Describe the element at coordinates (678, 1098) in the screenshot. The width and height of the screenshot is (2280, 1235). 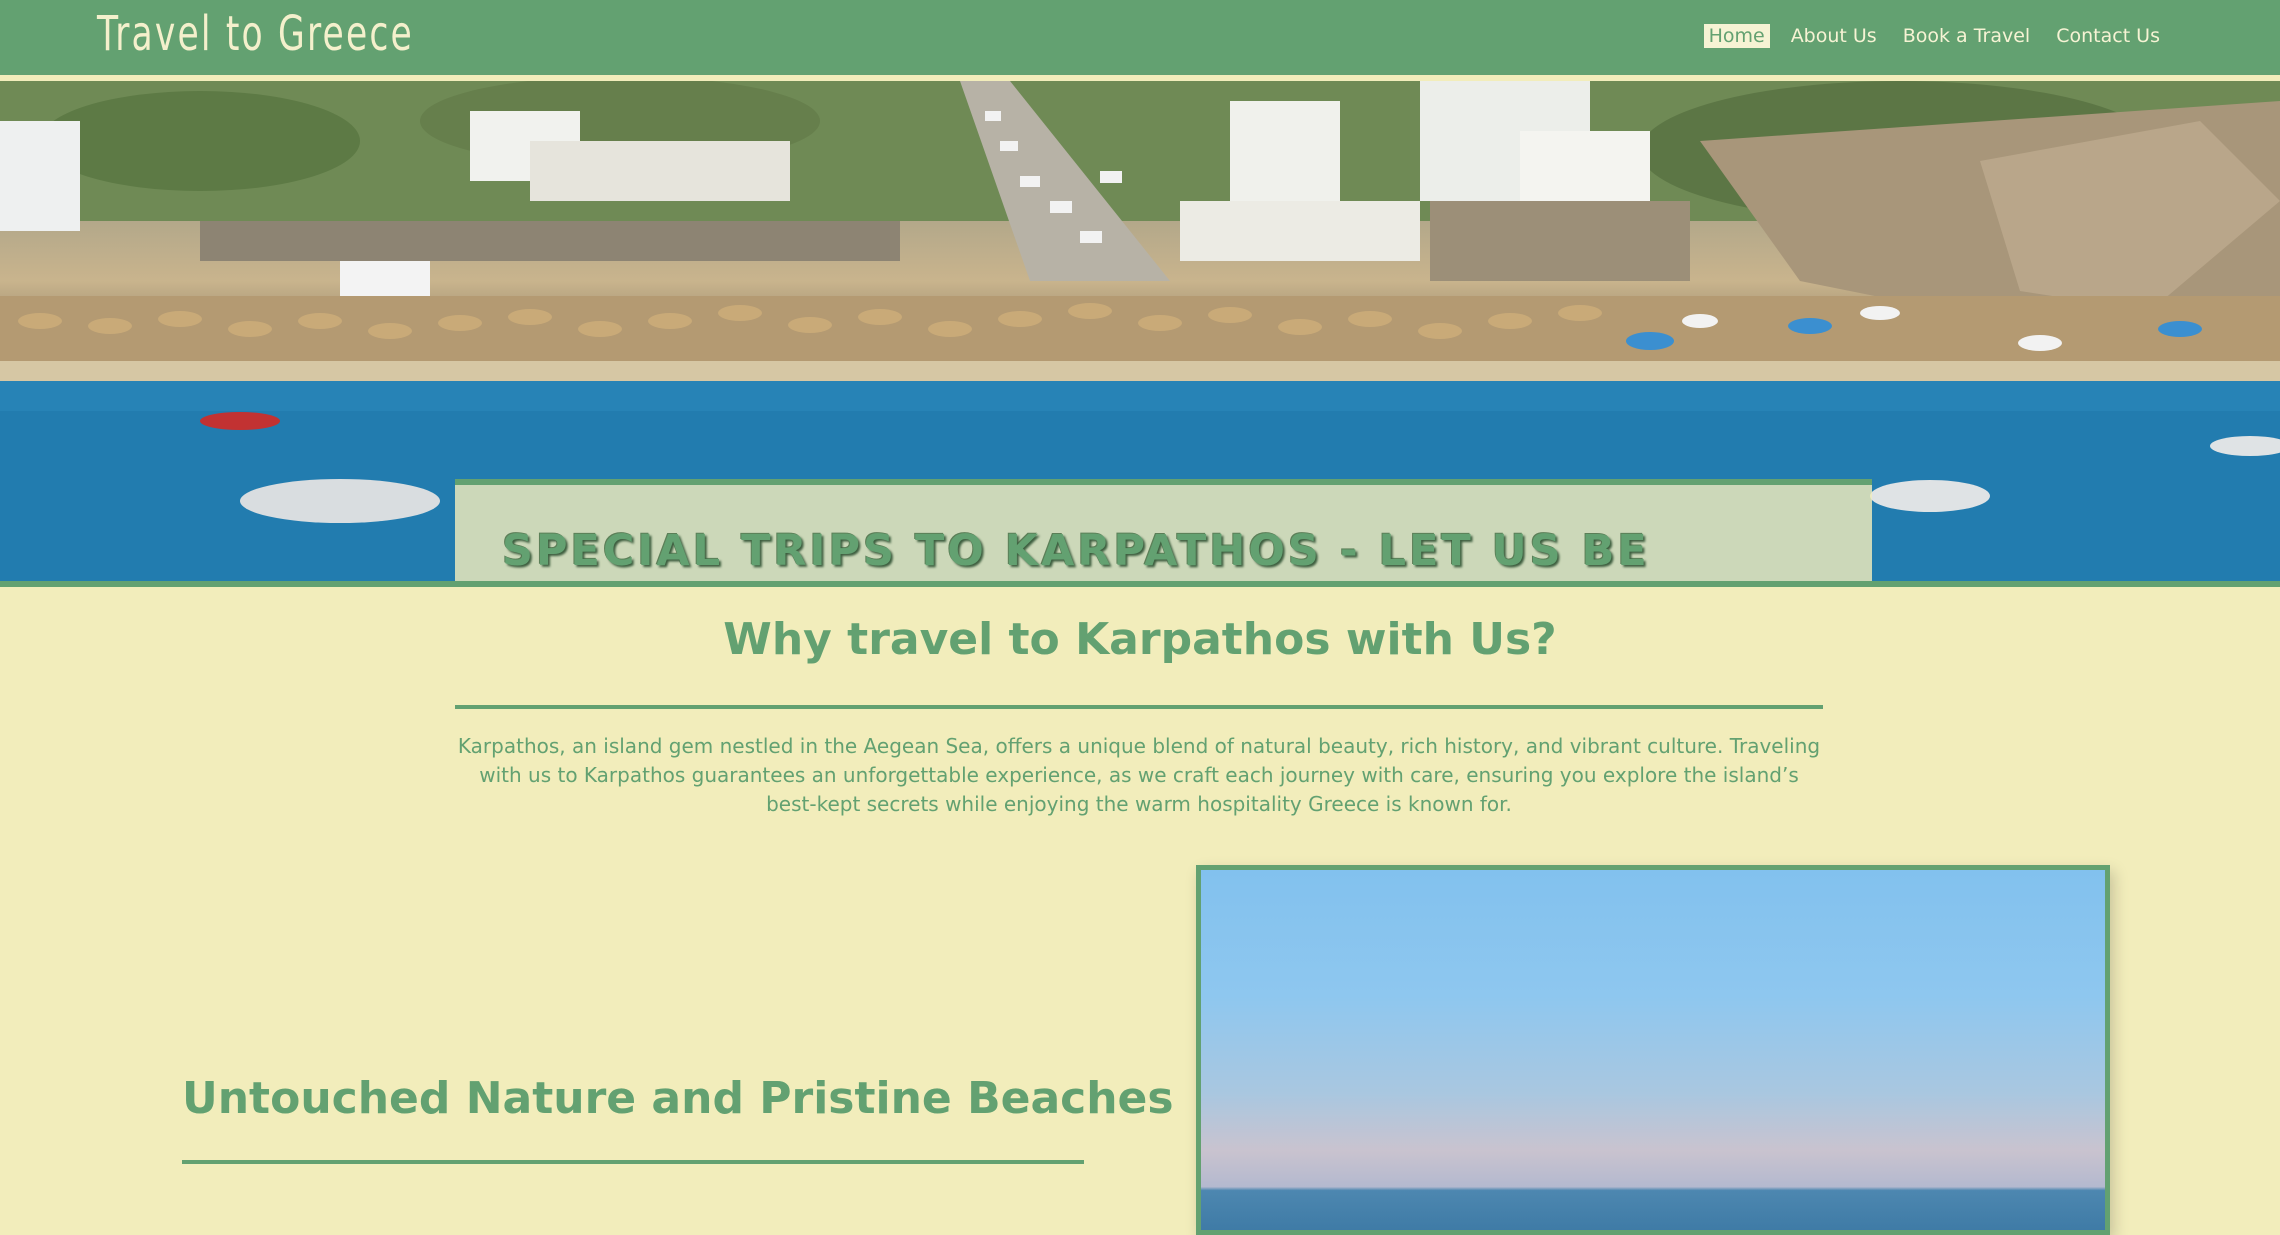
I see `nature-section-title: Untouched Nature and Pristine Beaches` at that location.